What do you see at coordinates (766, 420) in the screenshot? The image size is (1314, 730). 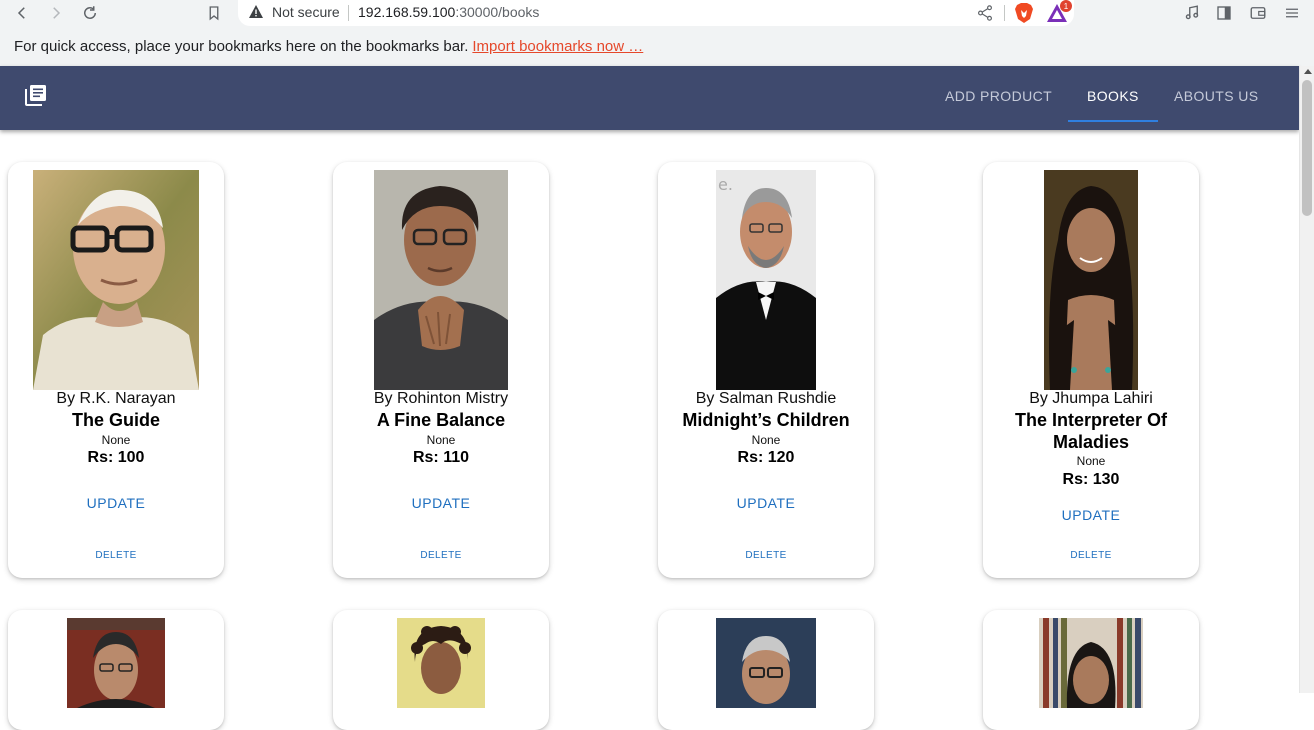 I see `book-title: Midnight’s Children` at bounding box center [766, 420].